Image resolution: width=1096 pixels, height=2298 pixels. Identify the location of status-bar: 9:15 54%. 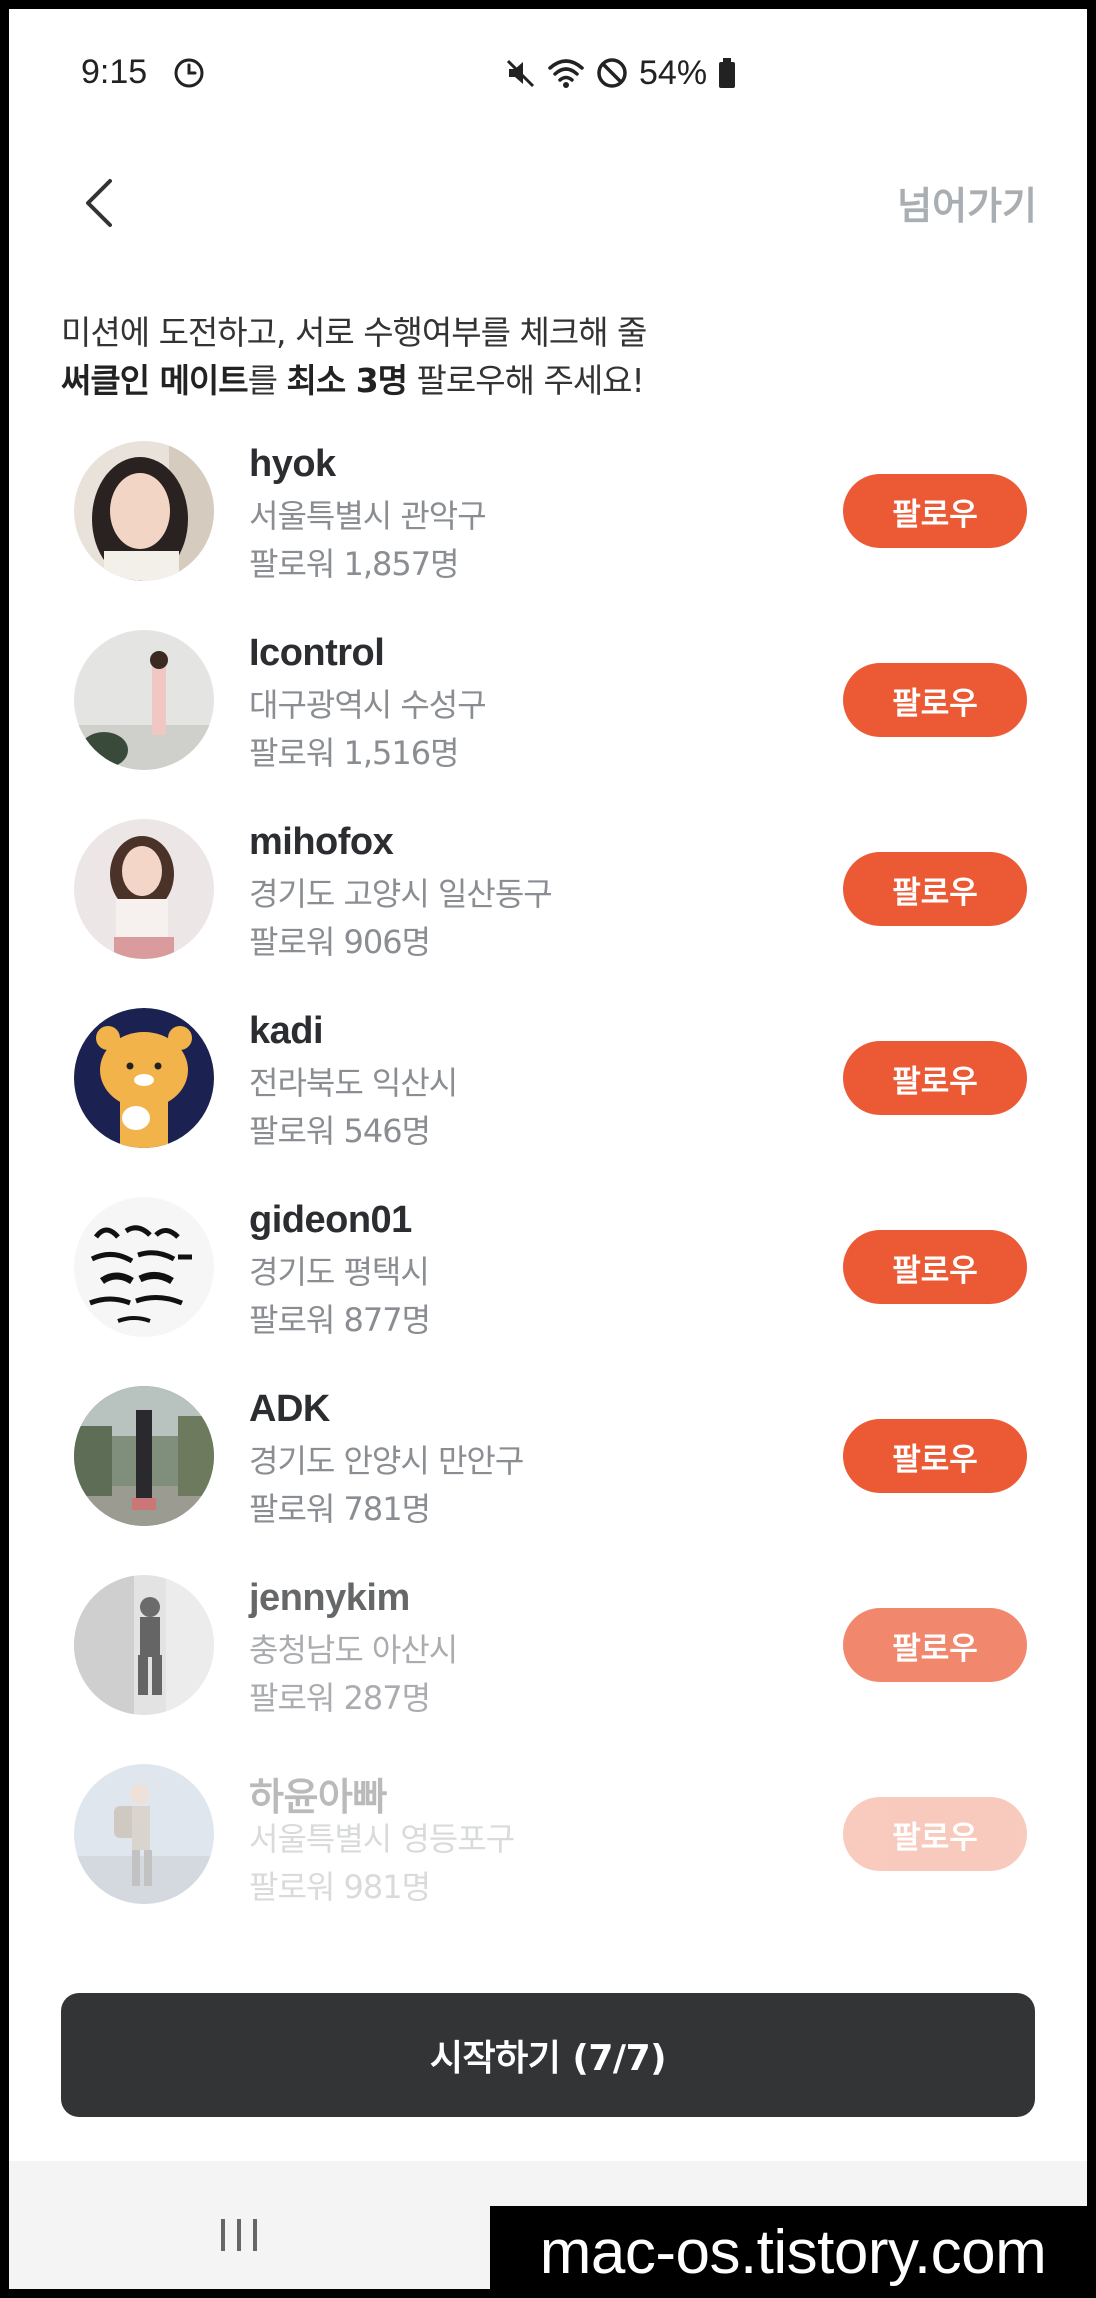
(548, 69).